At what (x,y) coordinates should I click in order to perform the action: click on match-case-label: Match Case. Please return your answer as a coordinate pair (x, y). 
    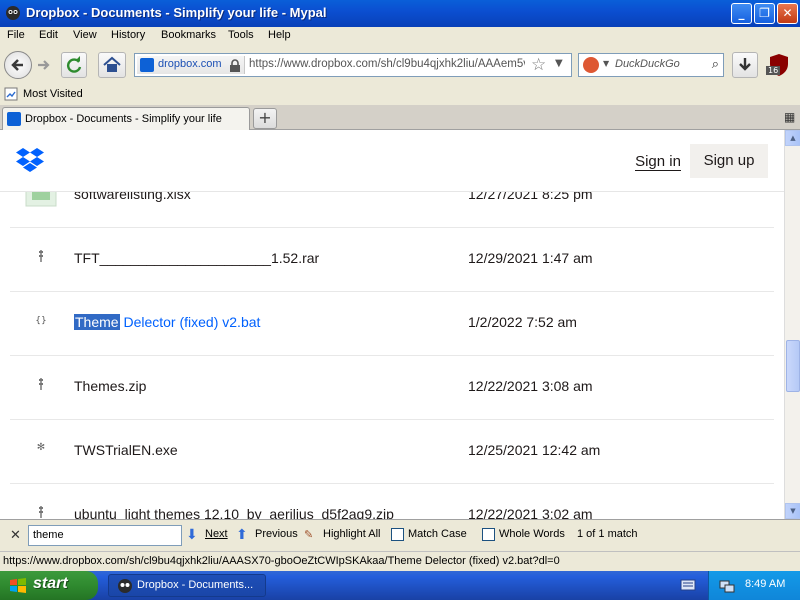
    Looking at the image, I should click on (437, 534).